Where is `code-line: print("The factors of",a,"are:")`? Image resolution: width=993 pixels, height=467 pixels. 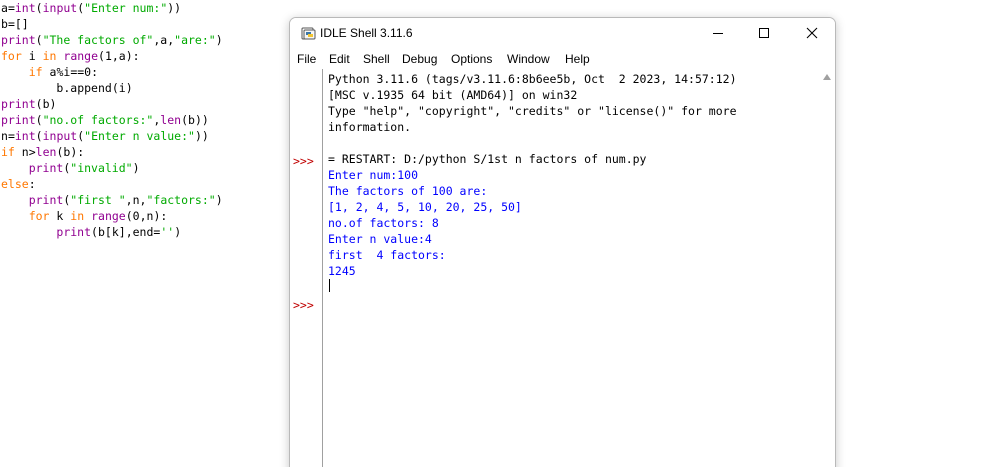
code-line: print("The factors of",a,"are:") is located at coordinates (112, 40).